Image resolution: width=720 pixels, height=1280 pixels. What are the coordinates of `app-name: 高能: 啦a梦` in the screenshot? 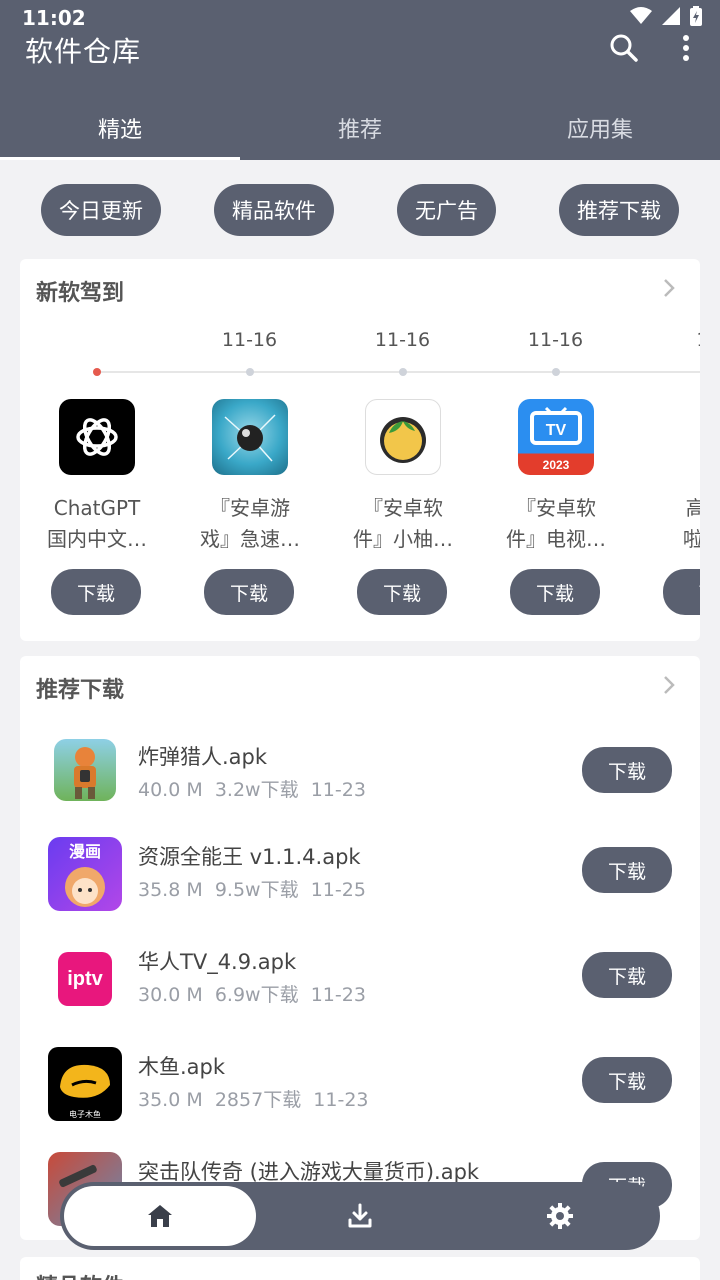 It's located at (675, 524).